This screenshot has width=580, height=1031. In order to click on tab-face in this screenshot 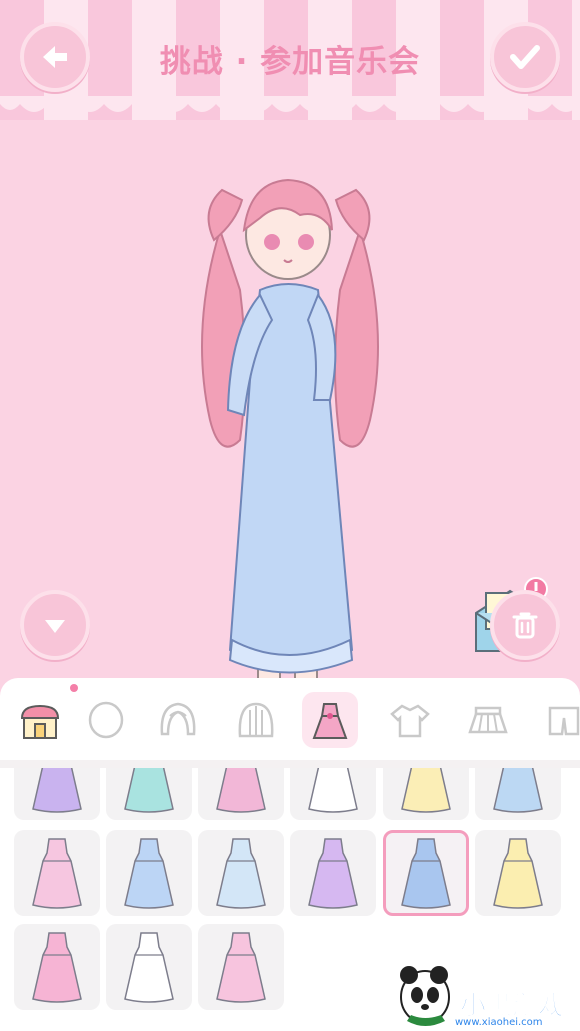, I will do `click(106, 720)`.